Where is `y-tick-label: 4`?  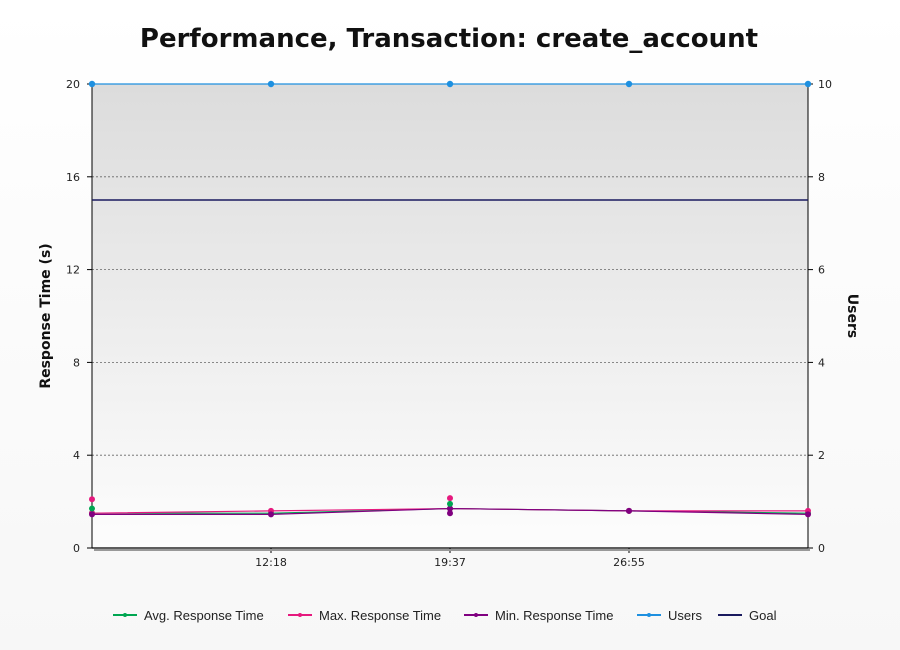 y-tick-label: 4 is located at coordinates (76, 455).